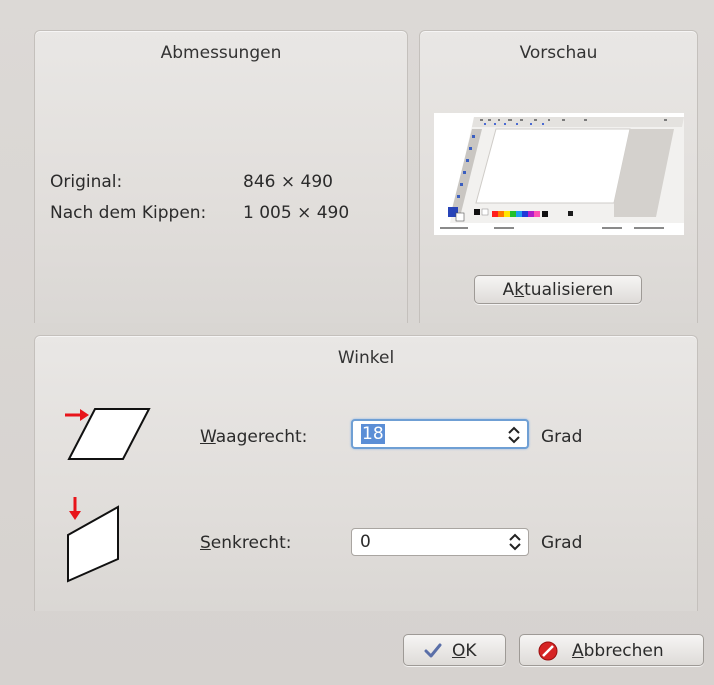  What do you see at coordinates (558, 289) in the screenshot?
I see `update-preview-button: Aktualisieren` at bounding box center [558, 289].